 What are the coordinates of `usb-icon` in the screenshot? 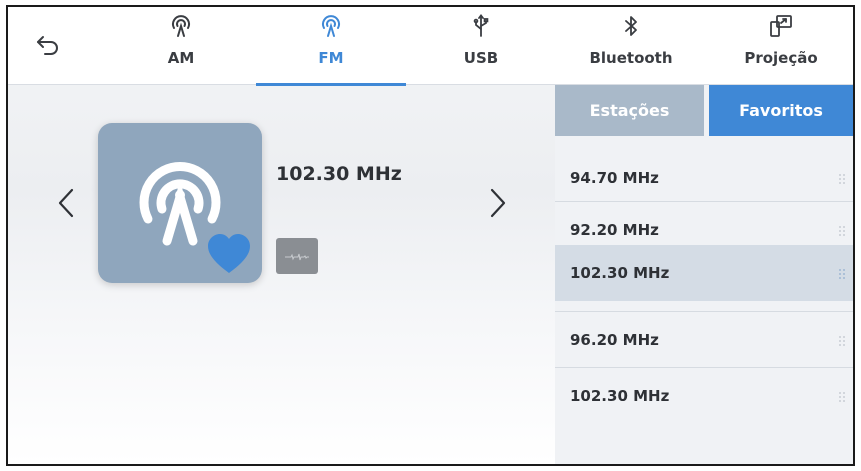 It's located at (481, 26).